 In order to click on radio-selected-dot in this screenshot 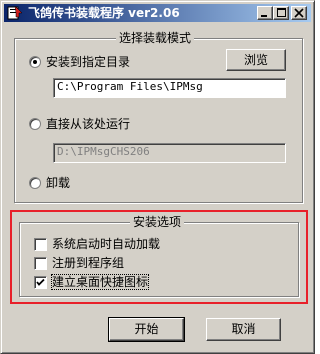, I will do `click(35, 62)`.